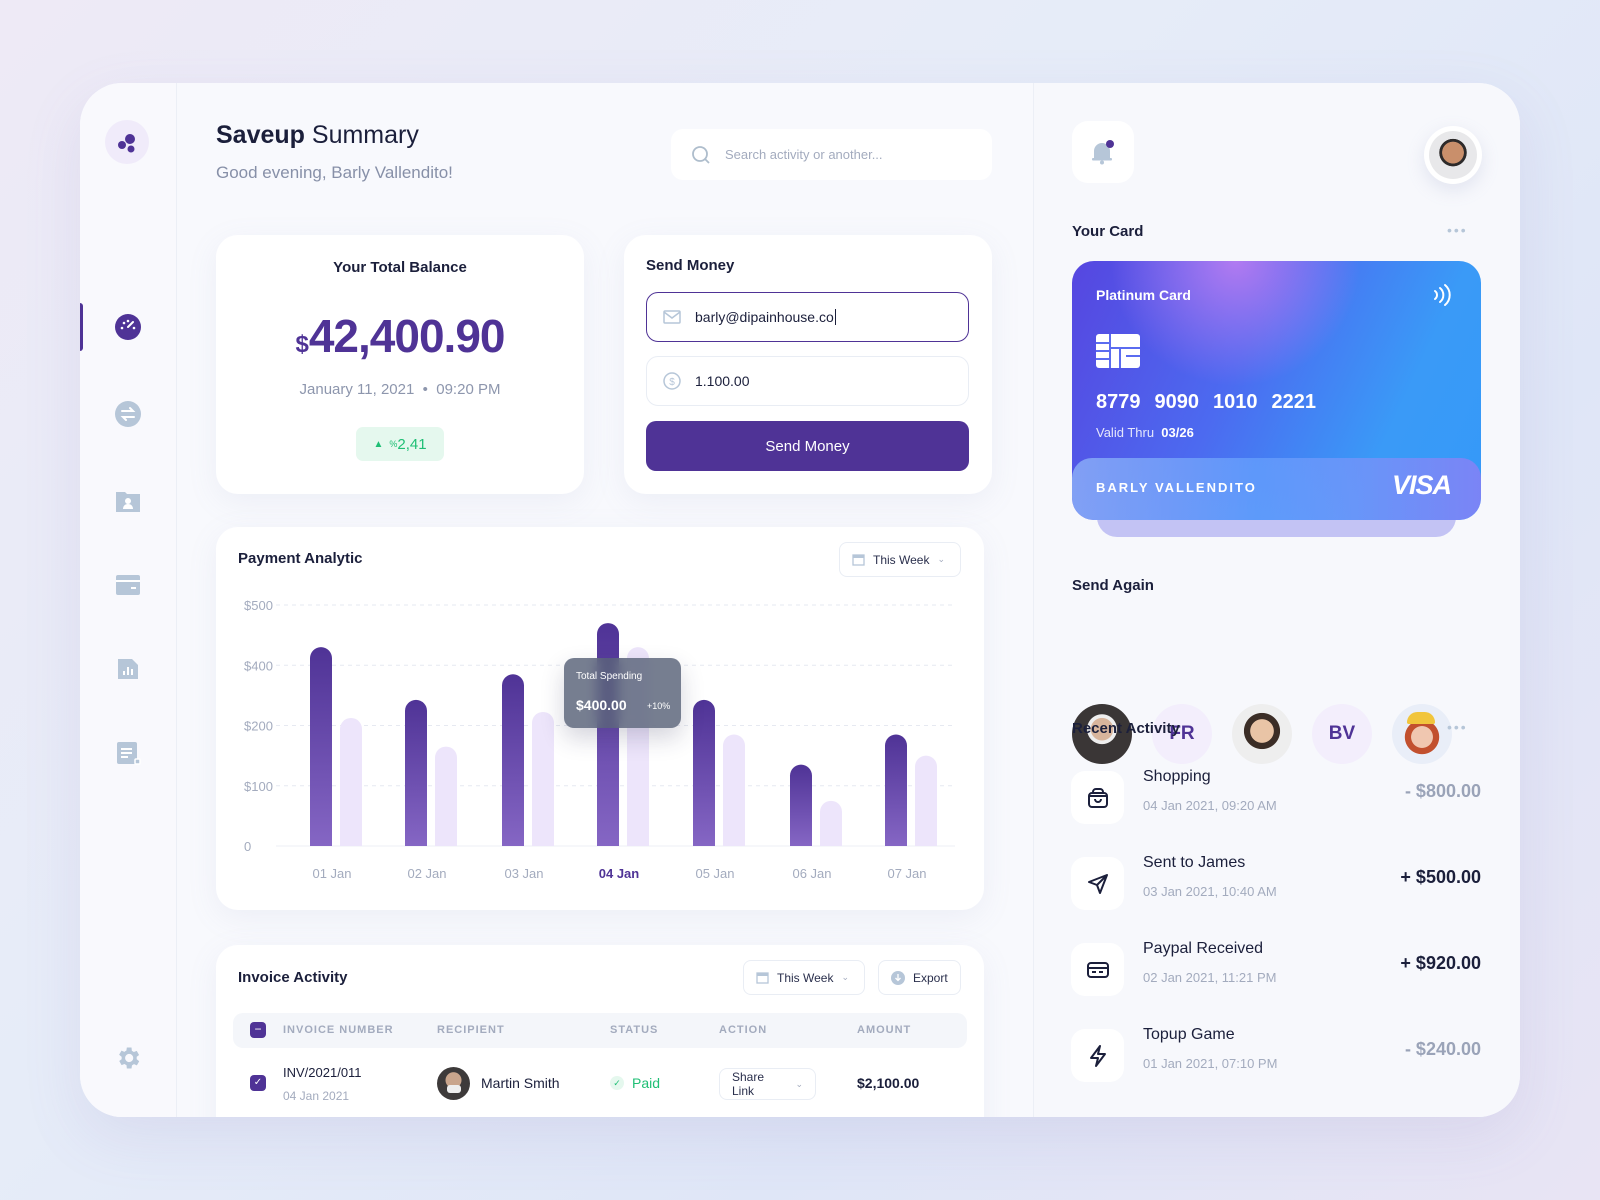 The image size is (1600, 1200). What do you see at coordinates (888, 1083) in the screenshot?
I see `invoice-amount: $2,100.00` at bounding box center [888, 1083].